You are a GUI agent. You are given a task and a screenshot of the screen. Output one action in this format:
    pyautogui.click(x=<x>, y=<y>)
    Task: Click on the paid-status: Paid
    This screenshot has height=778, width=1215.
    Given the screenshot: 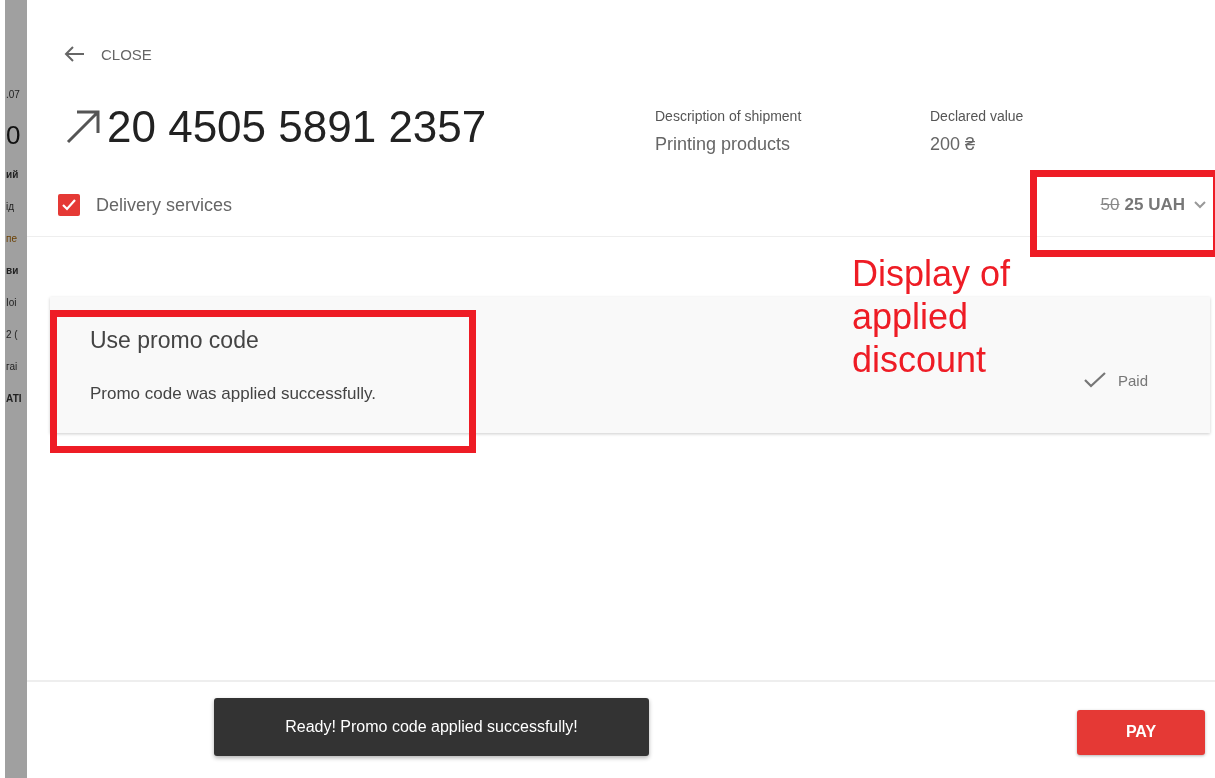 What is the action you would take?
    pyautogui.click(x=1132, y=380)
    